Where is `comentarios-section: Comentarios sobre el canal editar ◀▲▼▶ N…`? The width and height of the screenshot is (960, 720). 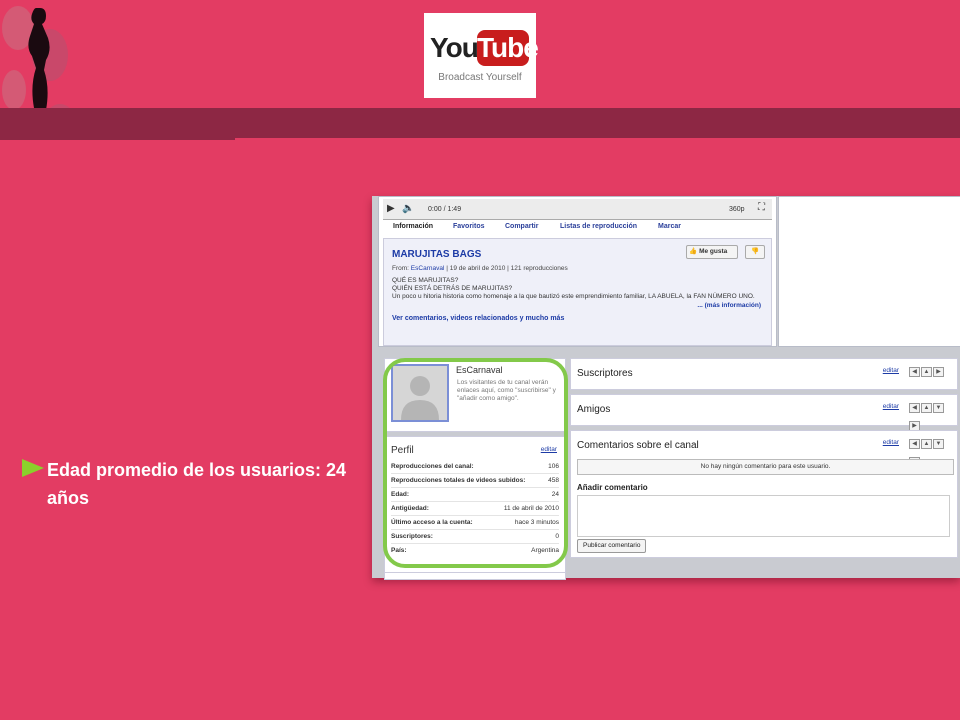 comentarios-section: Comentarios sobre el canal editar ◀▲▼▶ N… is located at coordinates (764, 494).